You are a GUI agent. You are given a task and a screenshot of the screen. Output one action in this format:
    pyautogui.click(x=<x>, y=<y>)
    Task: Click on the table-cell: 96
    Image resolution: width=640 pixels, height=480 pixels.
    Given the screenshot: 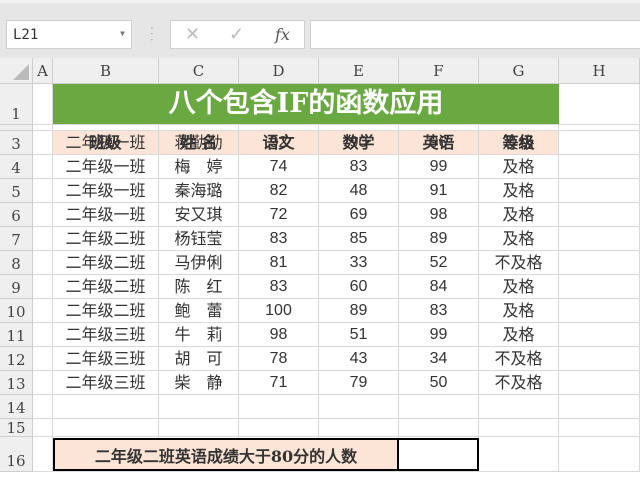 What is the action you would take?
    pyautogui.click(x=439, y=143)
    